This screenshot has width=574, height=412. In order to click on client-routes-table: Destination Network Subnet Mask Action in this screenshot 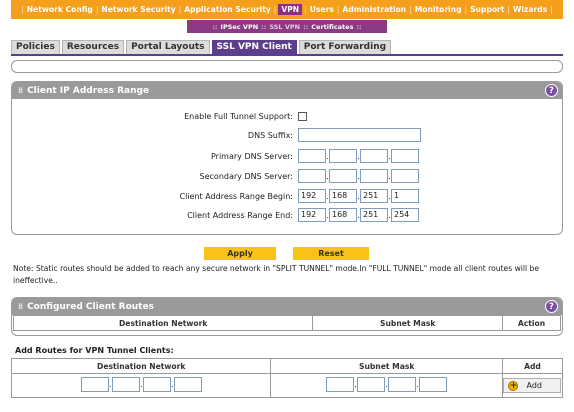, I will do `click(286, 323)`.